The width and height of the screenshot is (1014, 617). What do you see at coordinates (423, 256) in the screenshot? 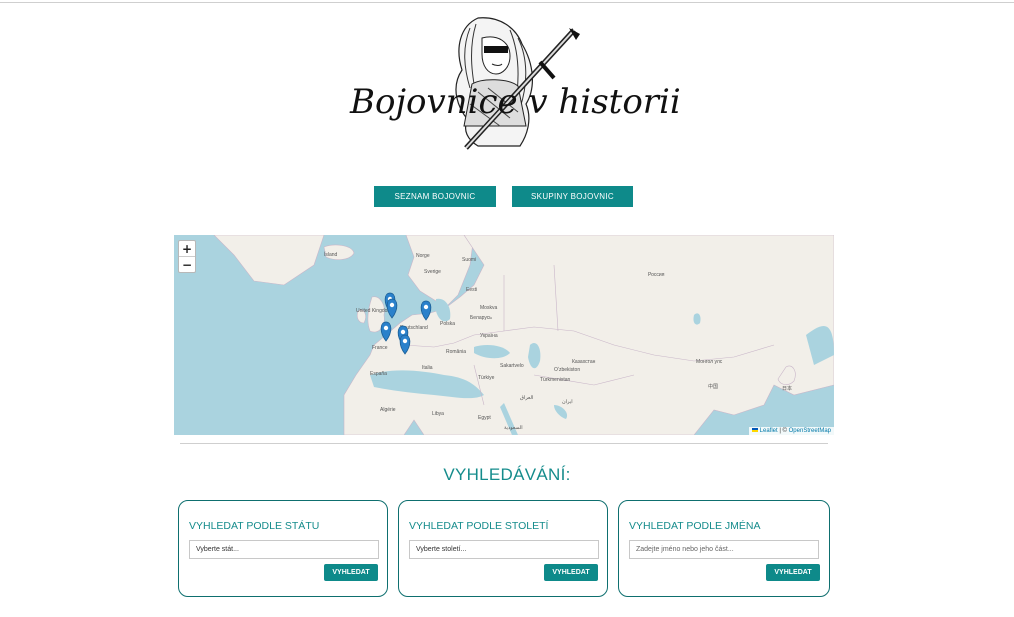
I see `map-label: Norge` at bounding box center [423, 256].